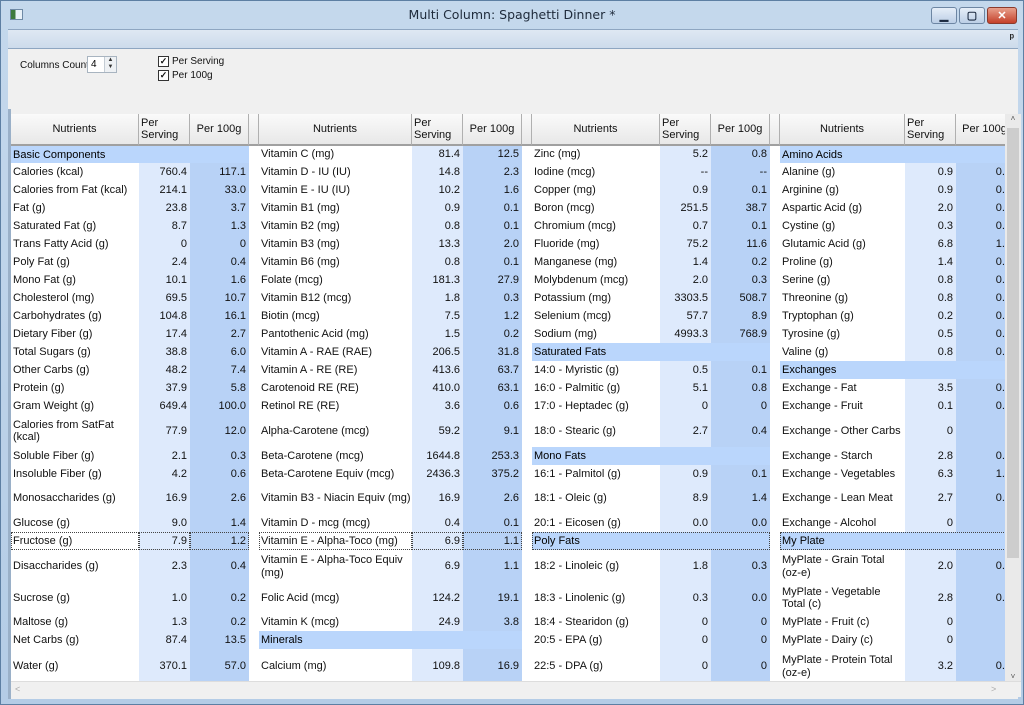 The height and width of the screenshot is (705, 1024). Describe the element at coordinates (335, 352) in the screenshot. I see `nutrient-name: Vitamin A - RAE (RAE)` at that location.